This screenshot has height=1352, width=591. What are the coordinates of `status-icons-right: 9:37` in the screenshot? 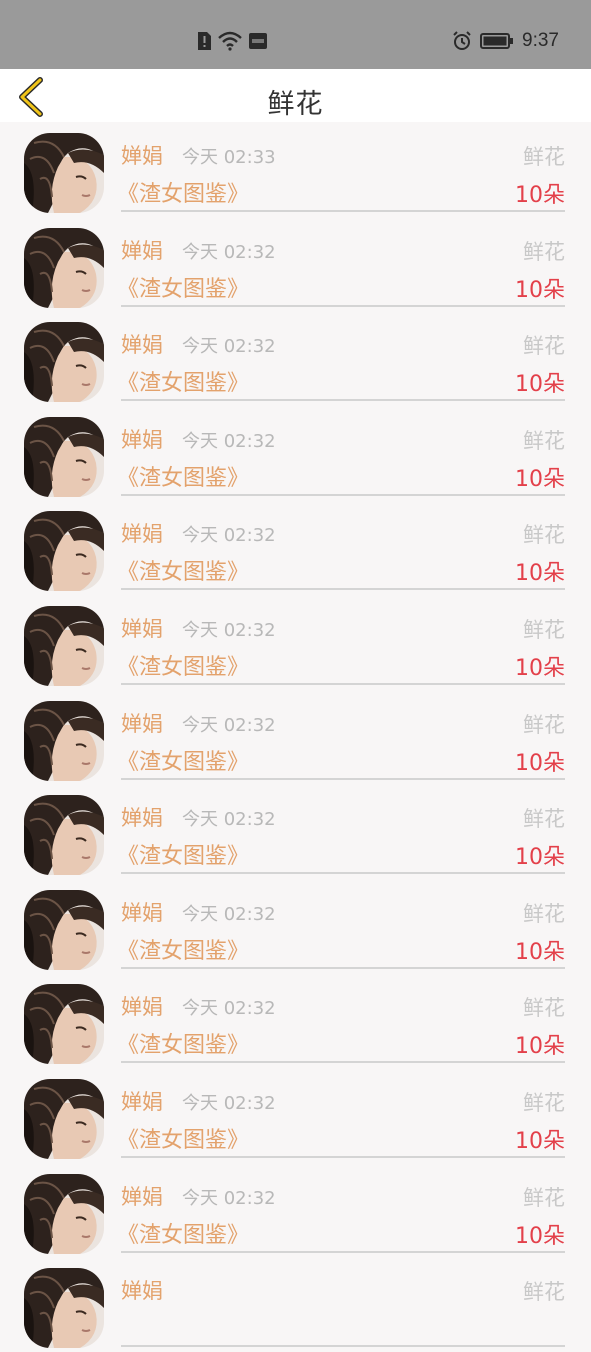 It's located at (505, 41).